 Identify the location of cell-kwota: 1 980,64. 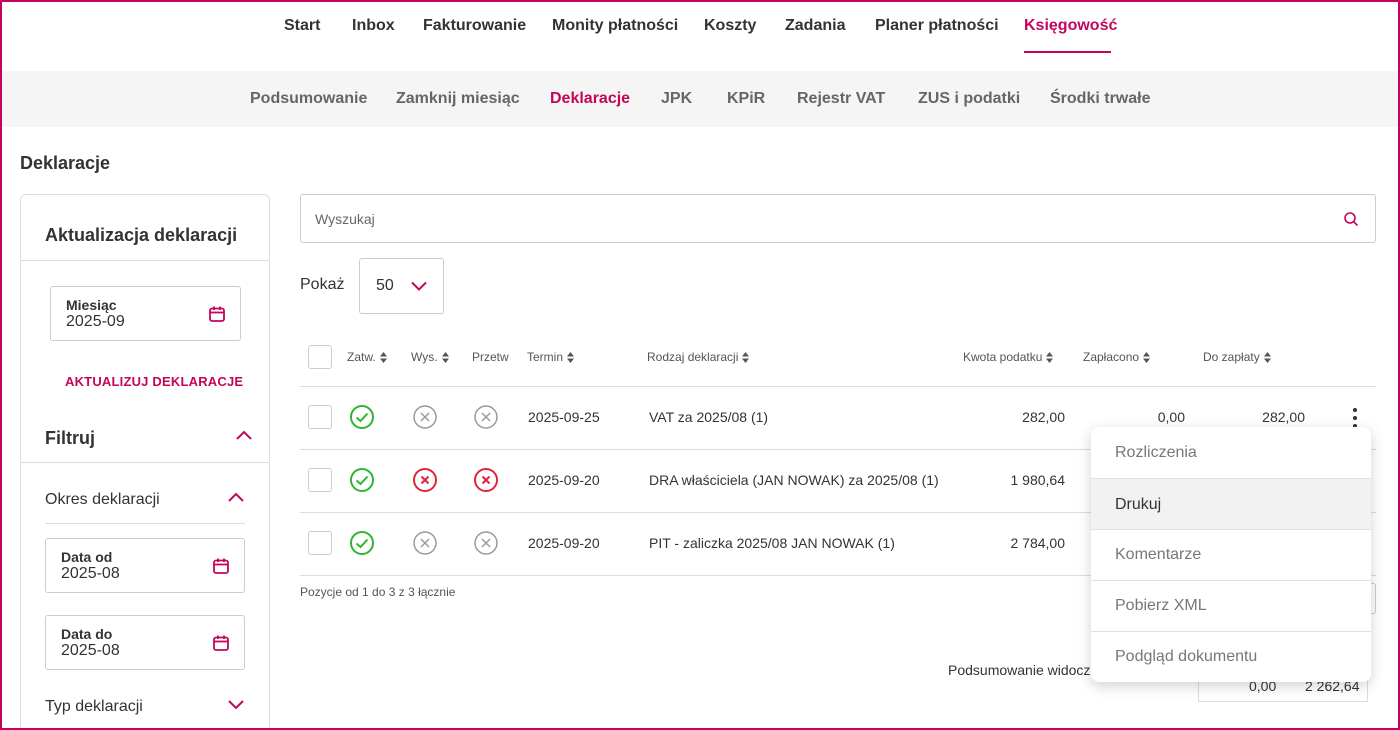
(1038, 480).